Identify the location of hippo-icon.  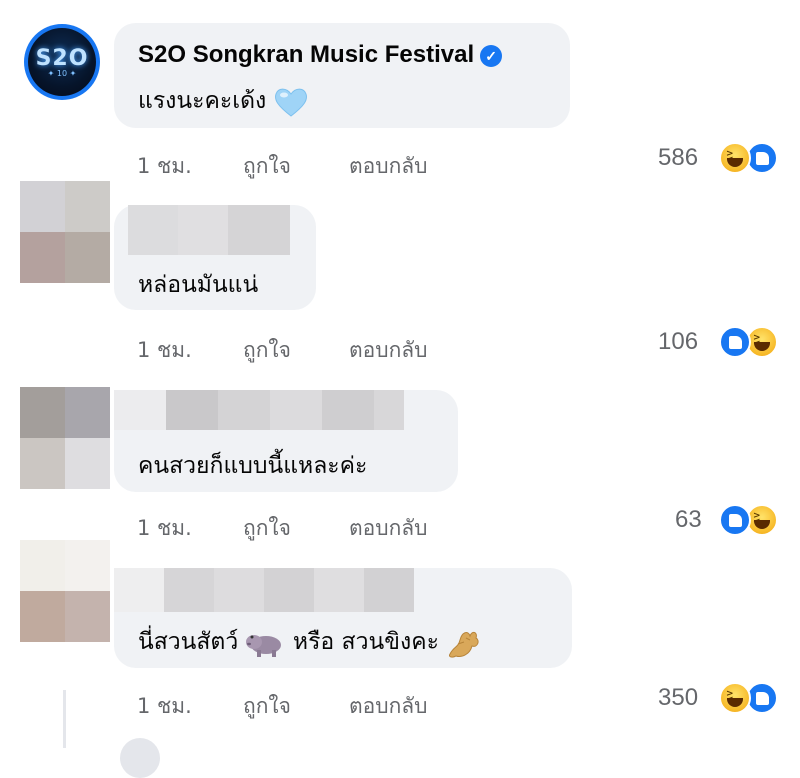
(263, 645).